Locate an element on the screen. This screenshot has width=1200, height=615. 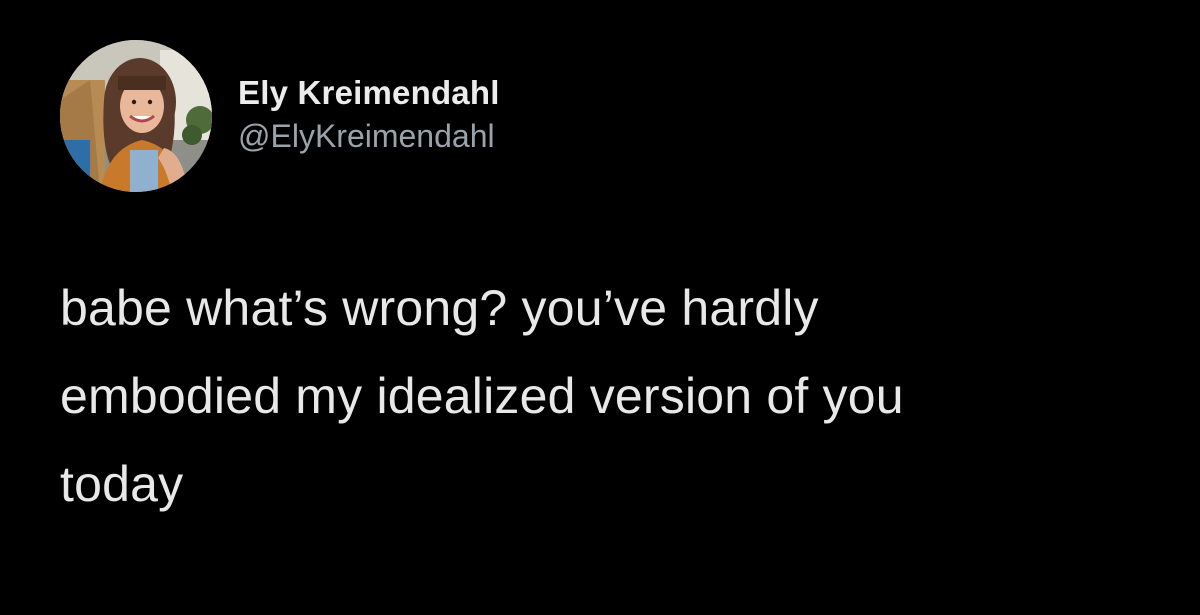
user-handle: @ElyKreimendahl is located at coordinates (369, 136).